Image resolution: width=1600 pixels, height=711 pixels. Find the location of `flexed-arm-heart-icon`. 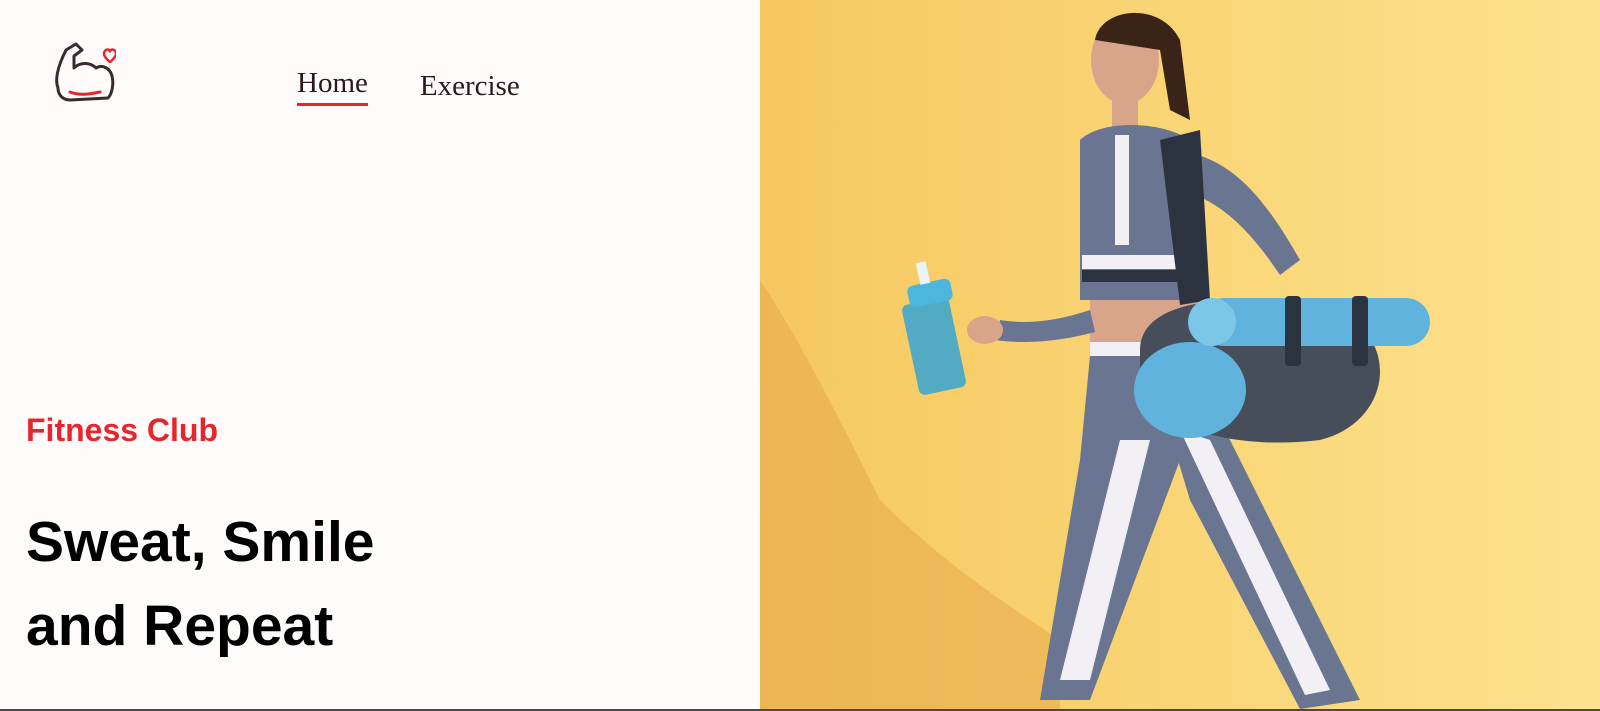

flexed-arm-heart-icon is located at coordinates (84, 73).